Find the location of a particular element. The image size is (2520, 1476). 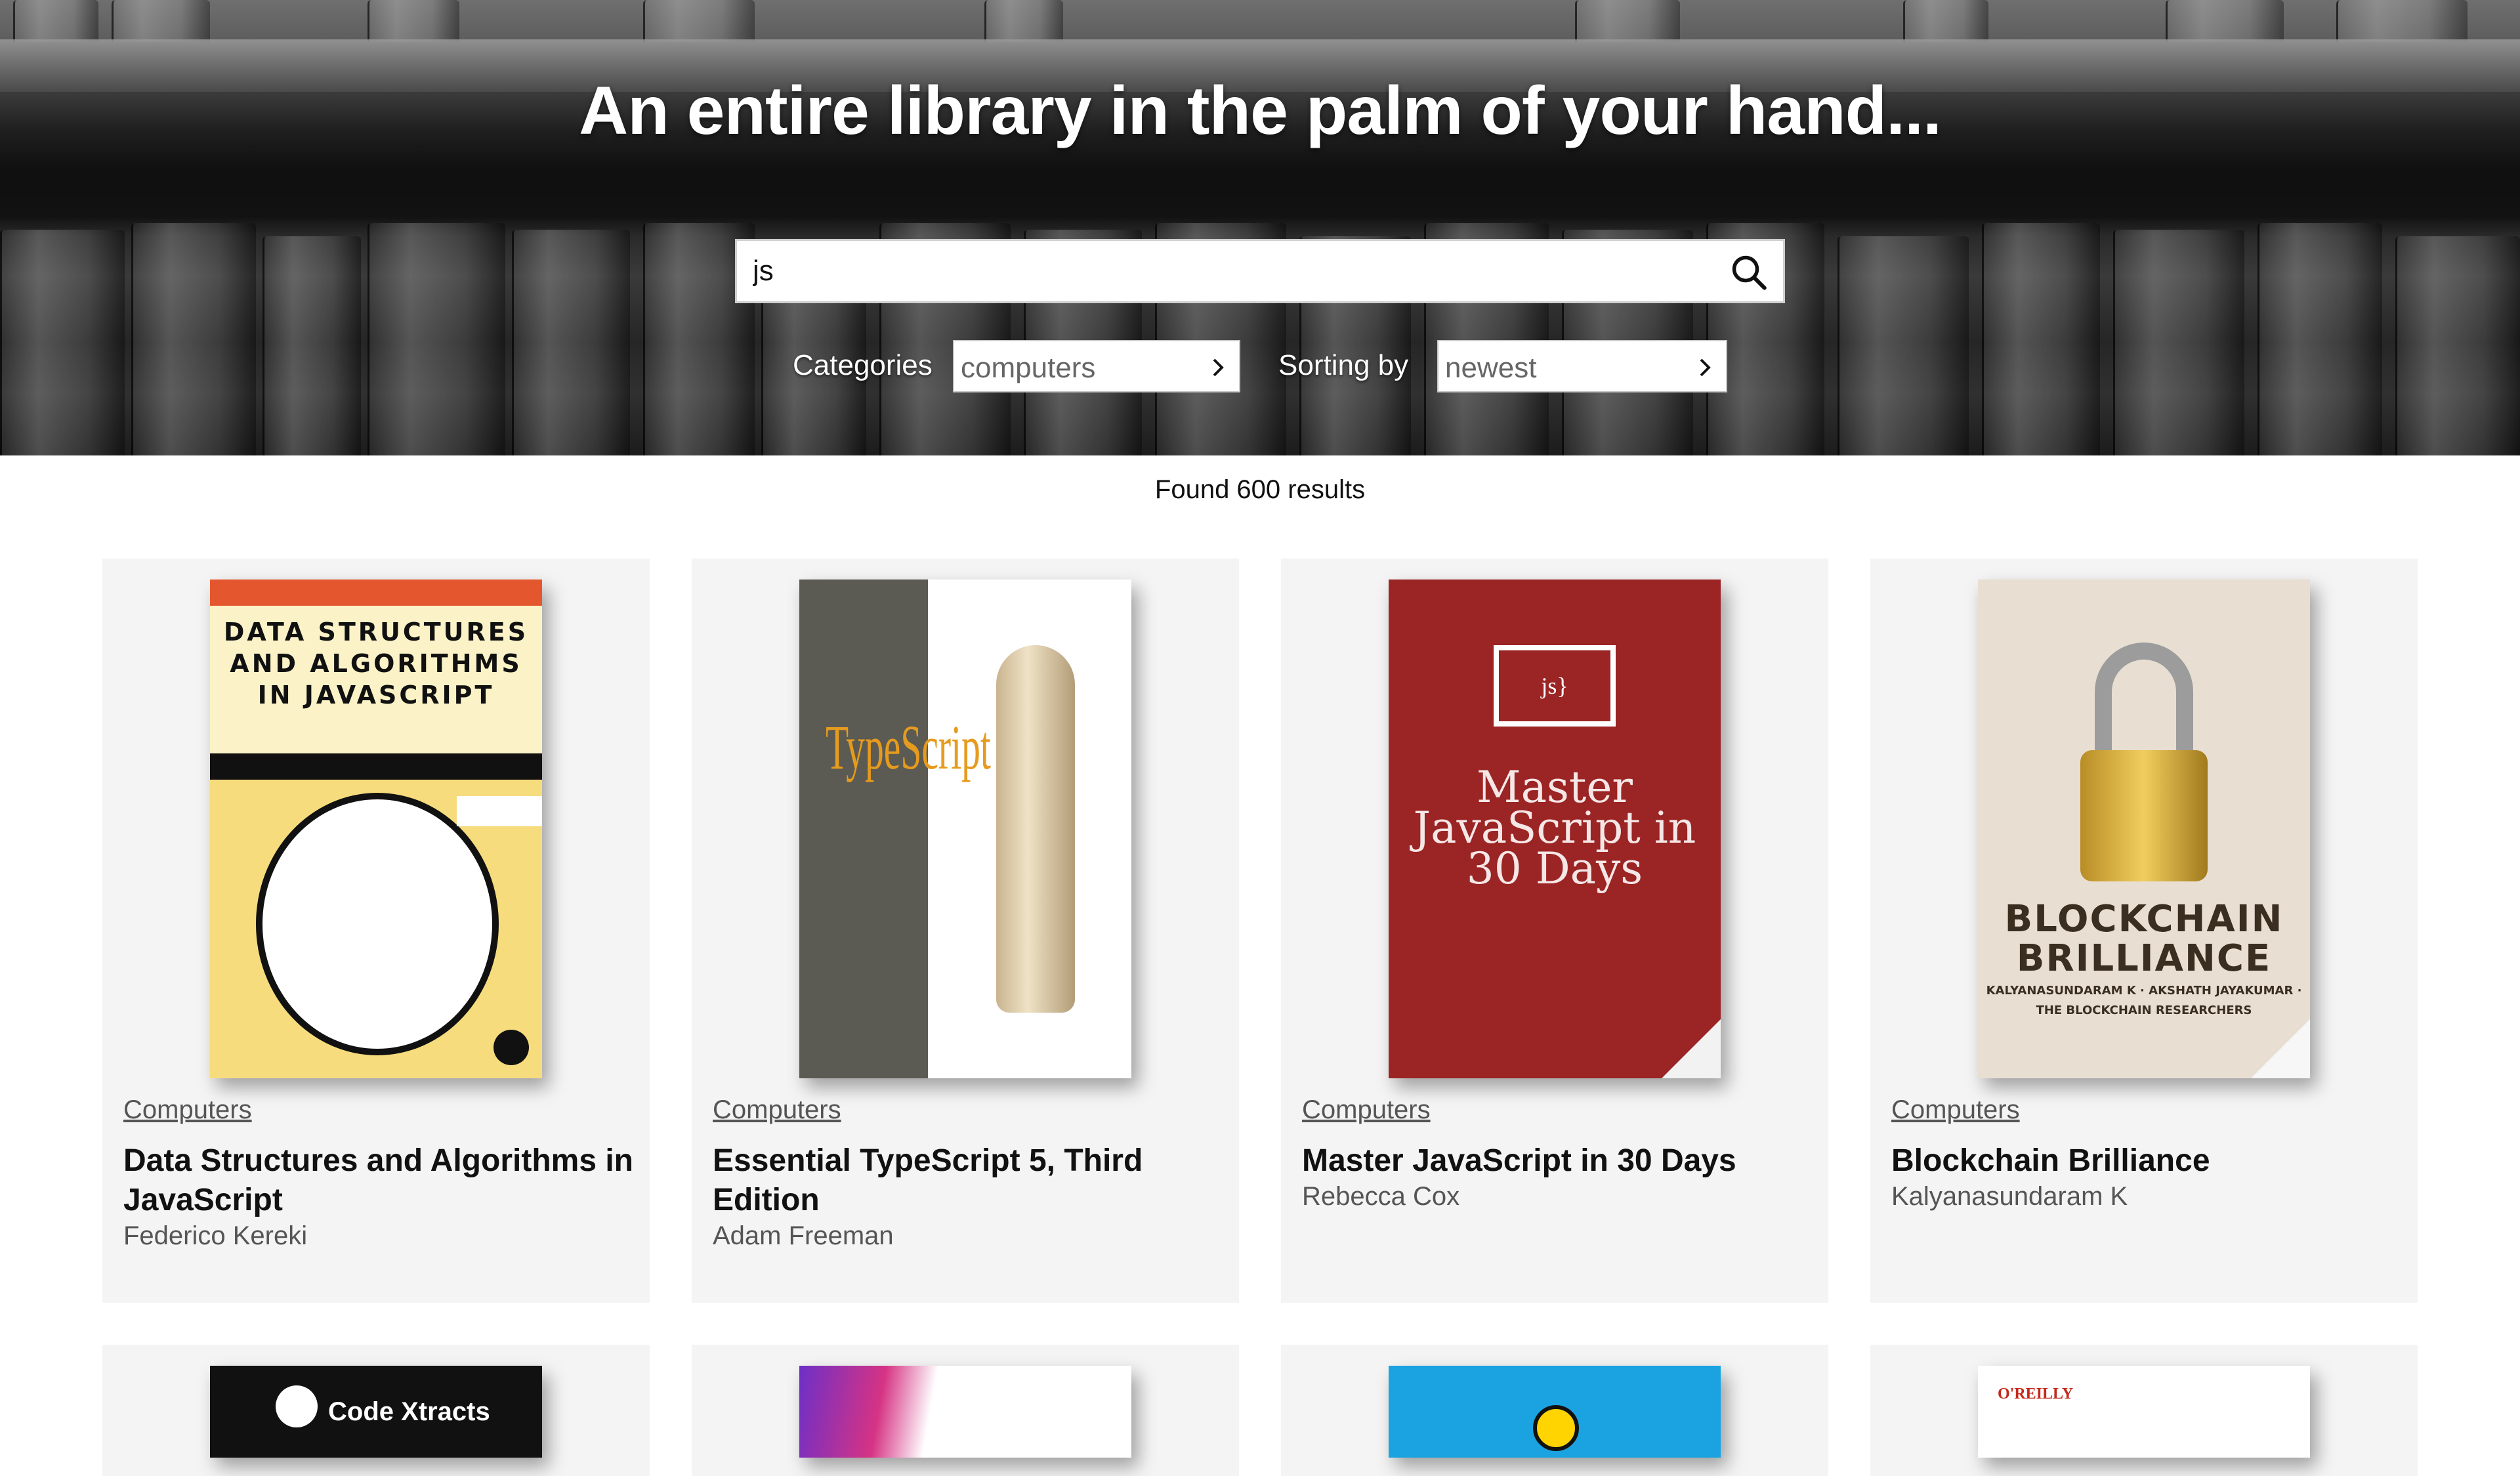

book-title: Blockchain Brilliance is located at coordinates (2147, 1161).